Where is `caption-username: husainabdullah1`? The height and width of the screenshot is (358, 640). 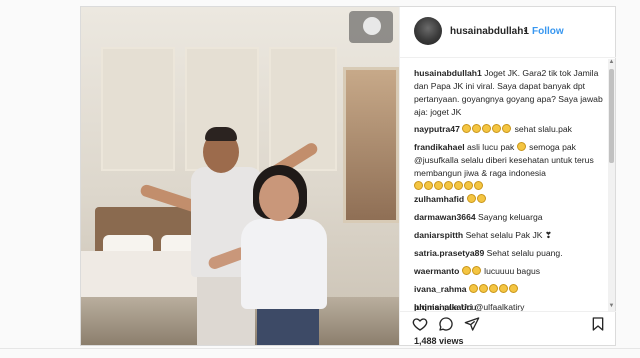
caption-username: husainabdullah1 is located at coordinates (448, 73).